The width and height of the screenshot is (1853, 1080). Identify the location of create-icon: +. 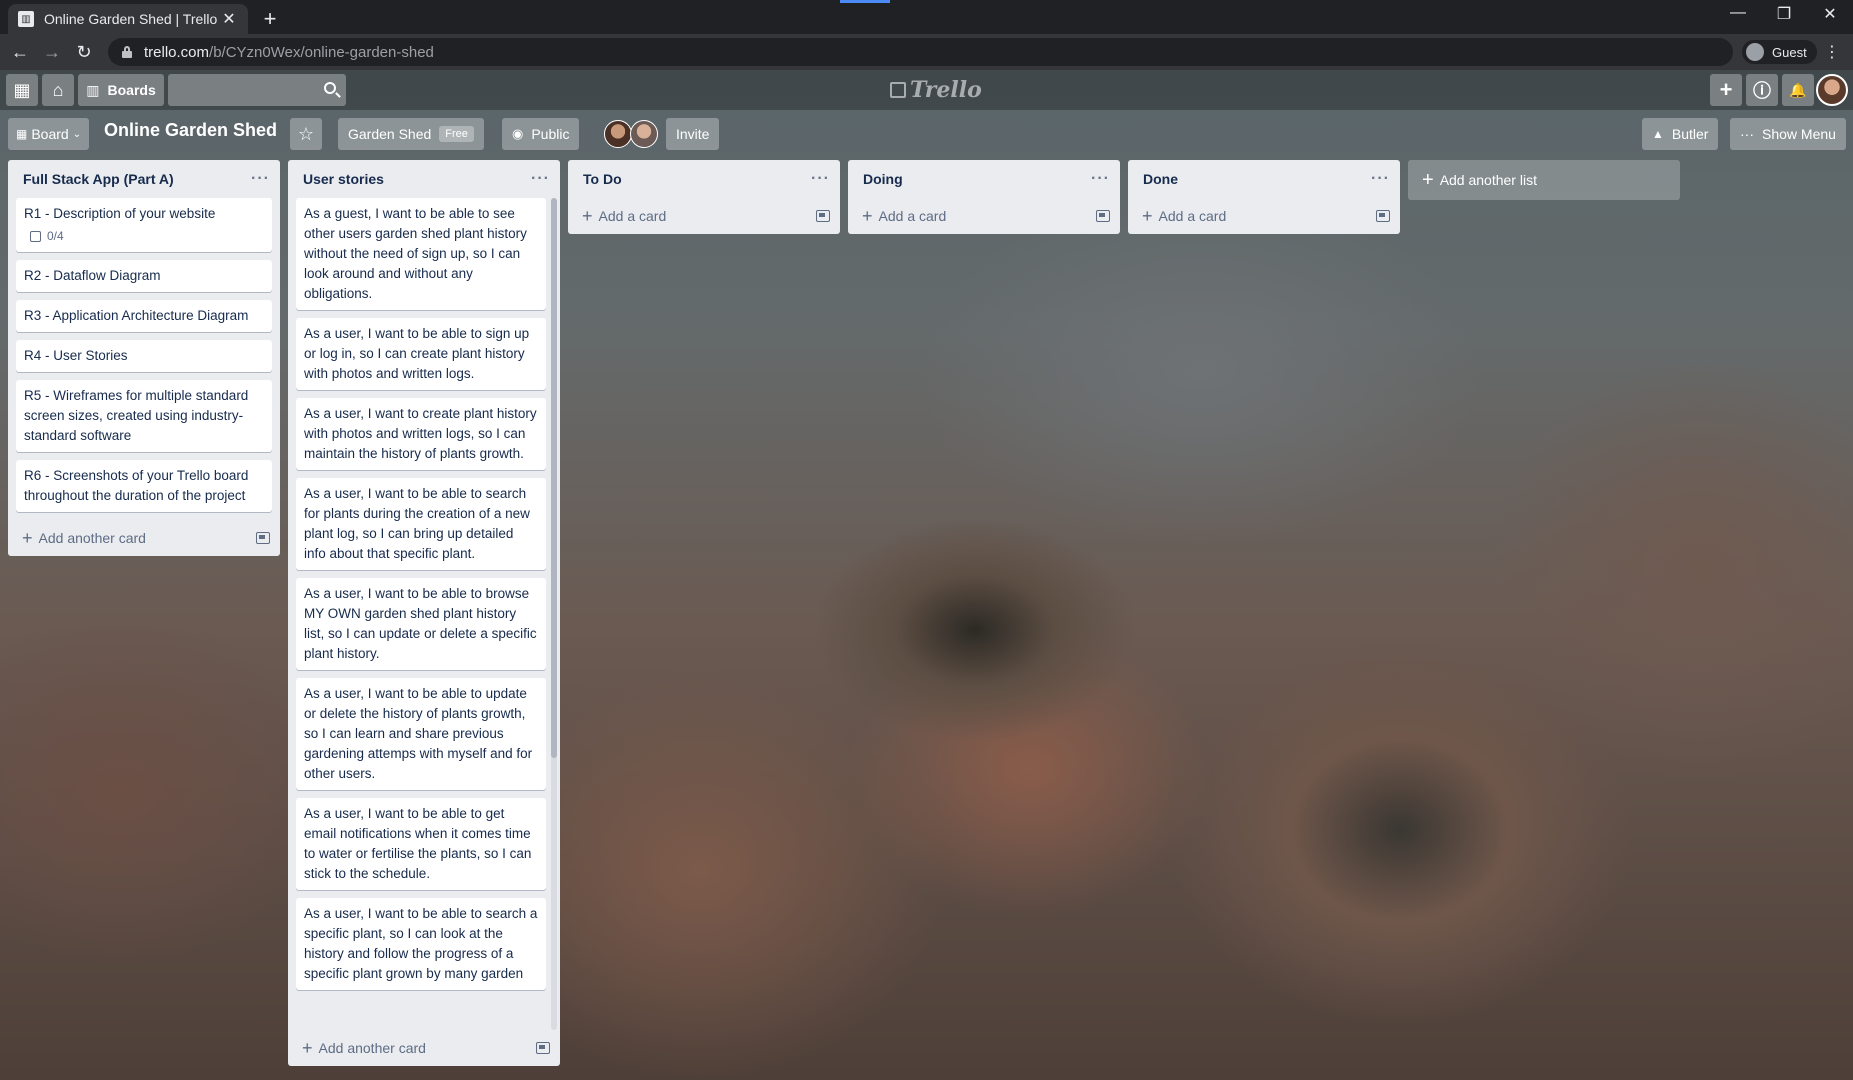
(1726, 90).